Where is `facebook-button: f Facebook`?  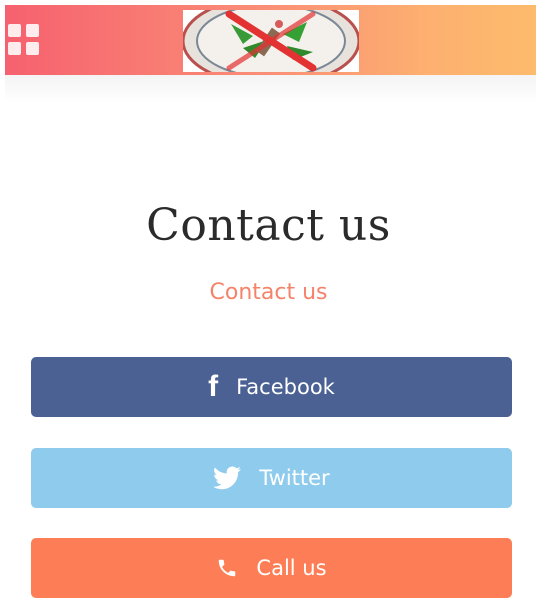
facebook-button: f Facebook is located at coordinates (271, 387).